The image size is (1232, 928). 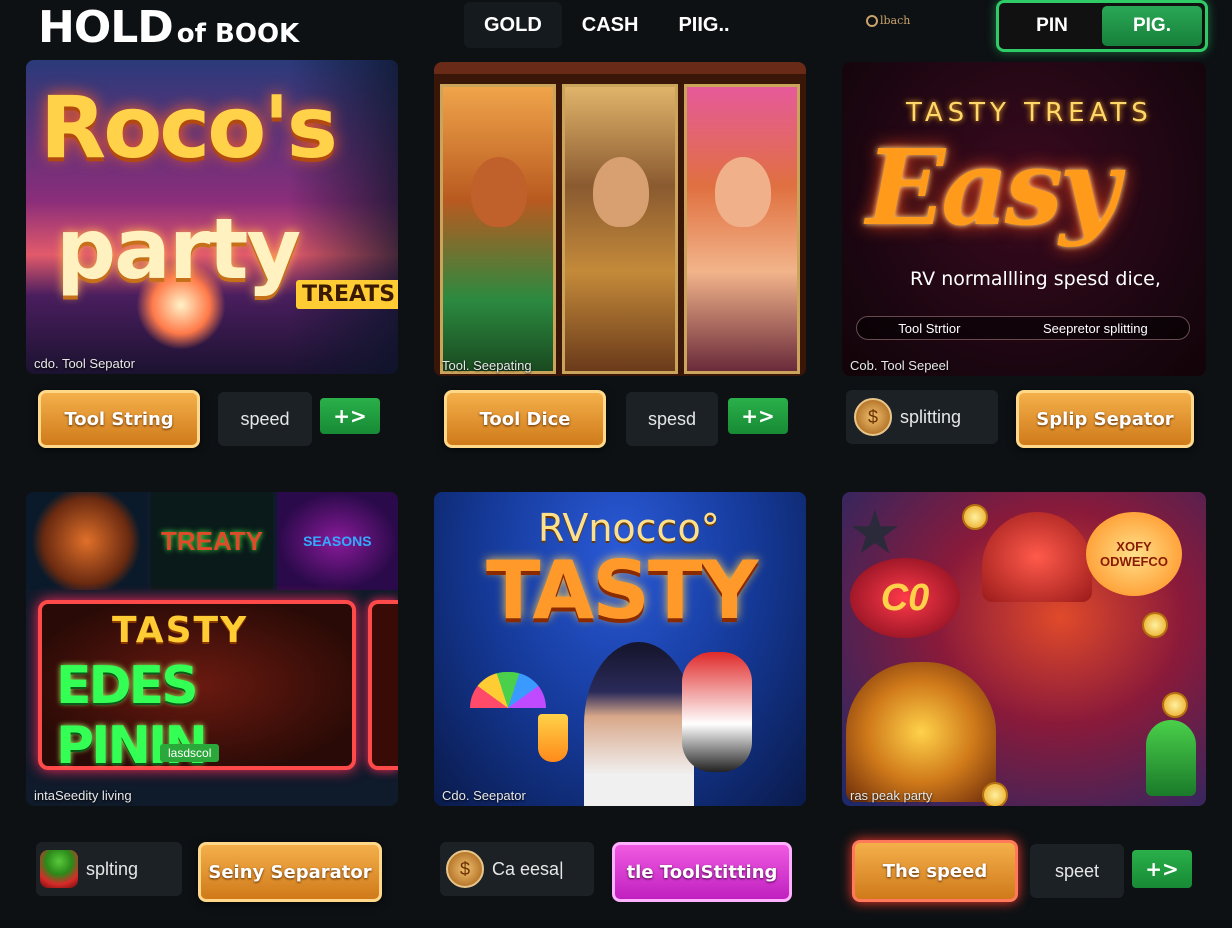 I want to click on splting-label: splting, so click(x=112, y=868).